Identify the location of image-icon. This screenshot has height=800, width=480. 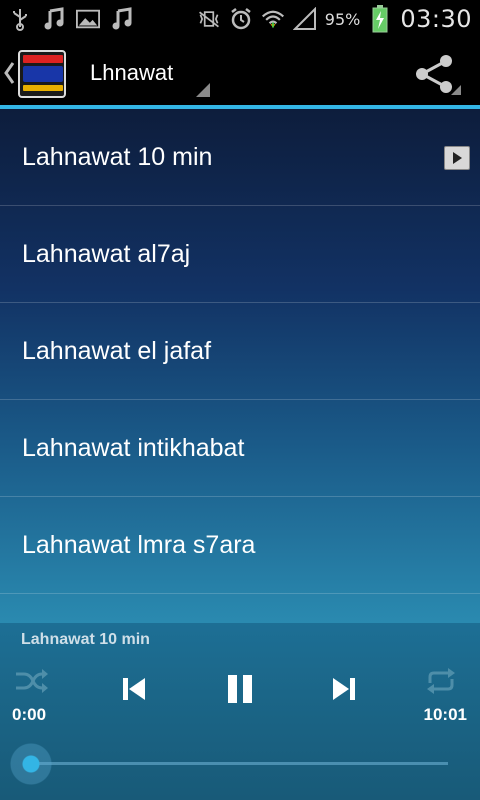
(88, 19).